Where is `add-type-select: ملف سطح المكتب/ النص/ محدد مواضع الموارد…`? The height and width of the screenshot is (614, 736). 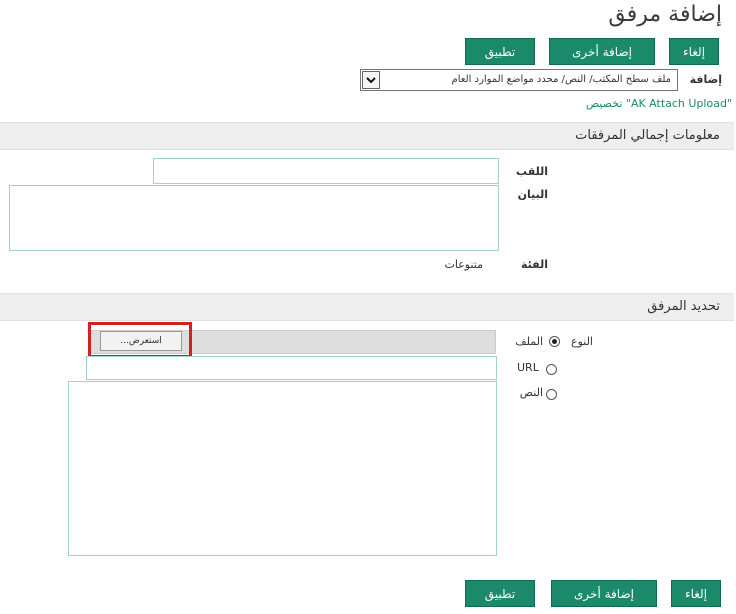 add-type-select: ملف سطح المكتب/ النص/ محدد مواضع الموارد… is located at coordinates (519, 80).